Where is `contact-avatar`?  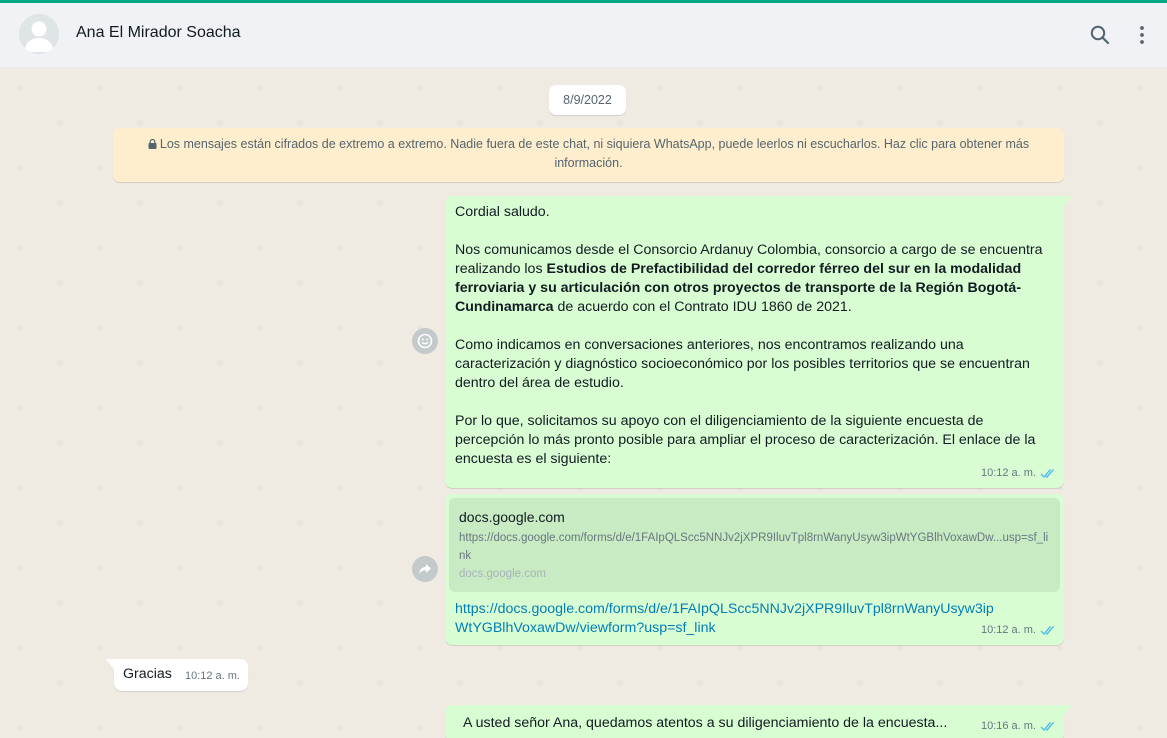 contact-avatar is located at coordinates (39, 34).